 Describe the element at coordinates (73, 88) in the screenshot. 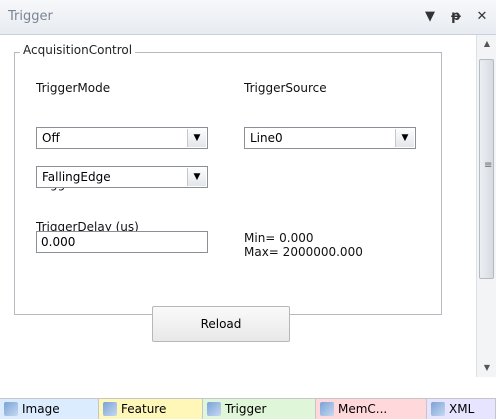

I see `trigger-mode-label: TriggerMode` at that location.